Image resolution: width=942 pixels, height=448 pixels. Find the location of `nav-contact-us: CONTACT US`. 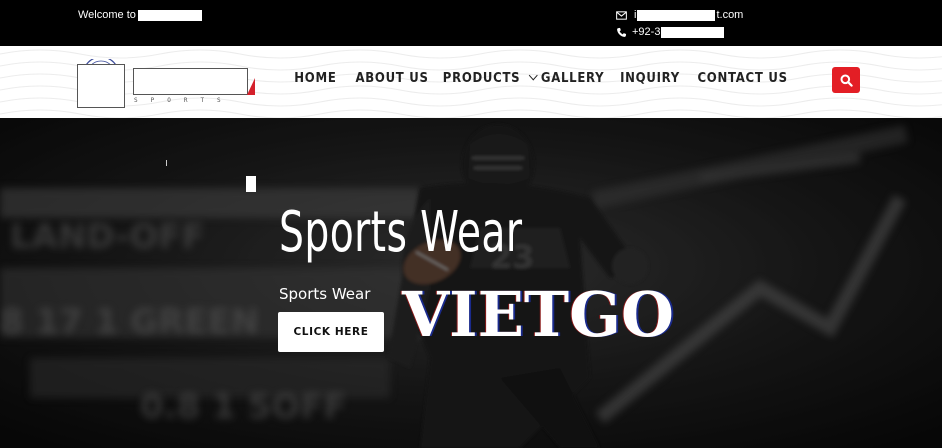

nav-contact-us: CONTACT US is located at coordinates (743, 78).